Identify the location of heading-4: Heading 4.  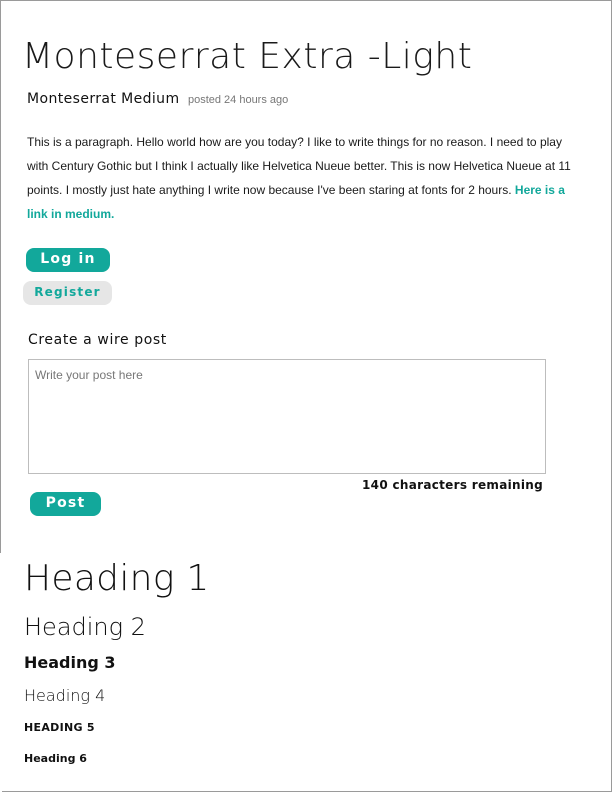
(65, 695).